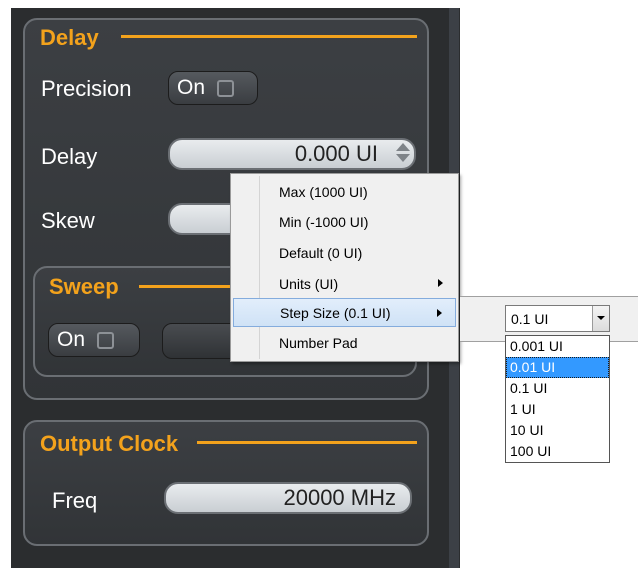 This screenshot has width=638, height=575. I want to click on step-size-option: 10 UI, so click(557, 430).